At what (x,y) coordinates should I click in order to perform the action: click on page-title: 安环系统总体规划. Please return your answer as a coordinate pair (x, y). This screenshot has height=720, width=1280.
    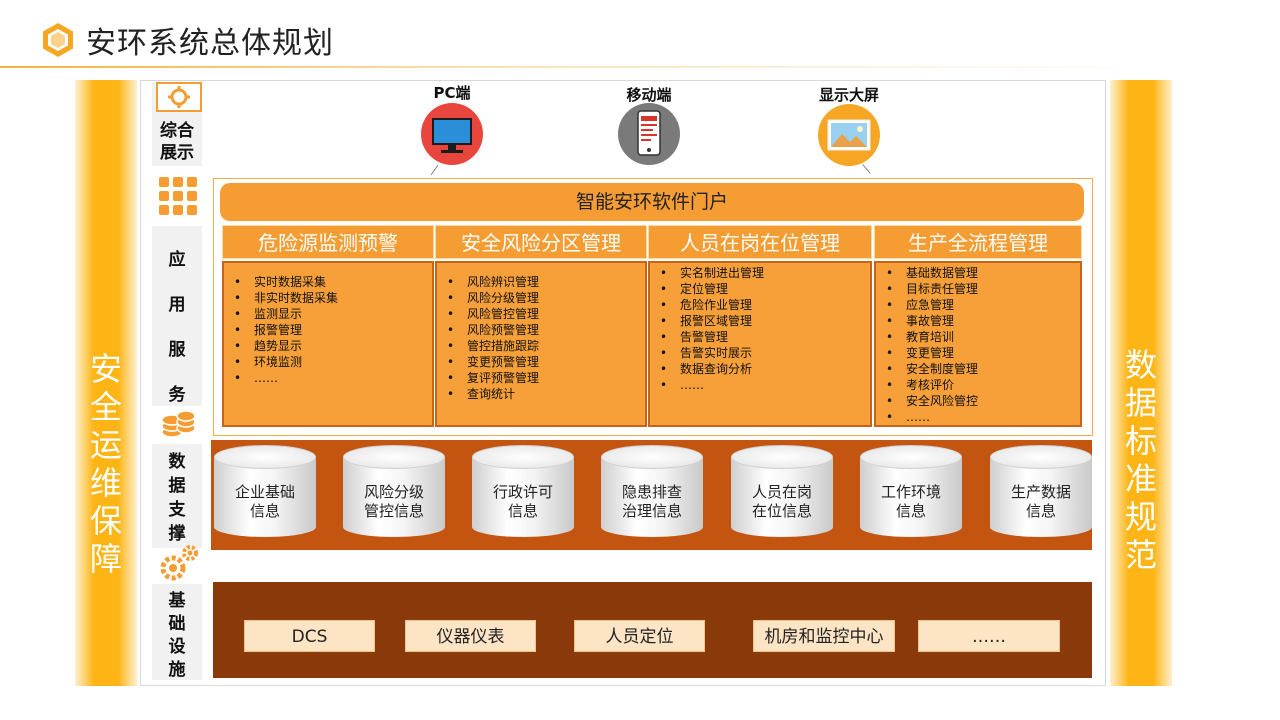
    Looking at the image, I should click on (210, 43).